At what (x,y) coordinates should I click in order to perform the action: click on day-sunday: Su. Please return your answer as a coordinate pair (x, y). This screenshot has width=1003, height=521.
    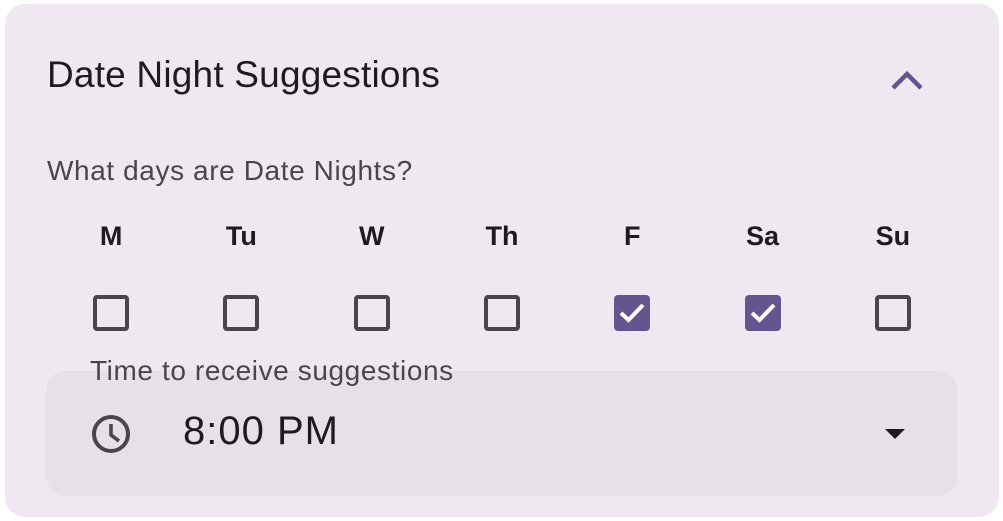
    Looking at the image, I should click on (893, 272).